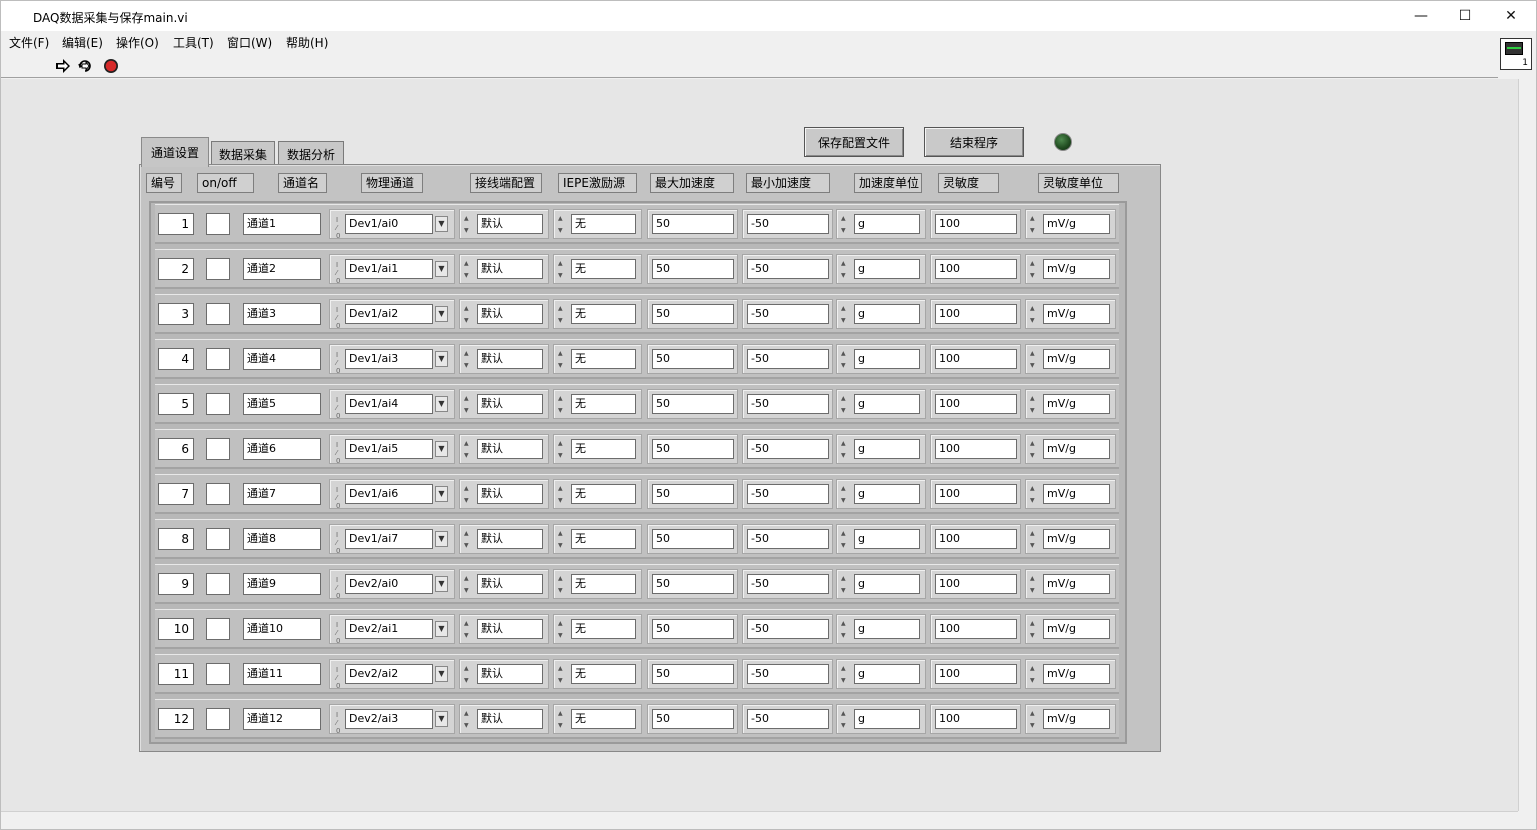 This screenshot has height=830, width=1537. Describe the element at coordinates (389, 494) in the screenshot. I see `physical-channel-field: Dev1/ai6` at that location.